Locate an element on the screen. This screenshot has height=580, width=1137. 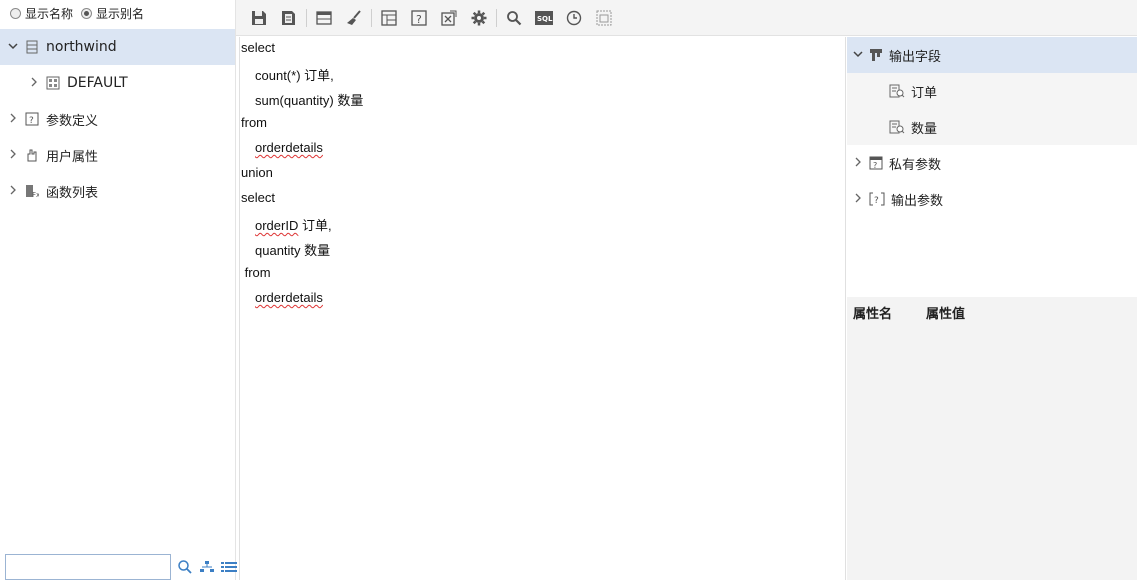
display-mode-radio-group: 显示名称 显示别名 is located at coordinates (81, 13).